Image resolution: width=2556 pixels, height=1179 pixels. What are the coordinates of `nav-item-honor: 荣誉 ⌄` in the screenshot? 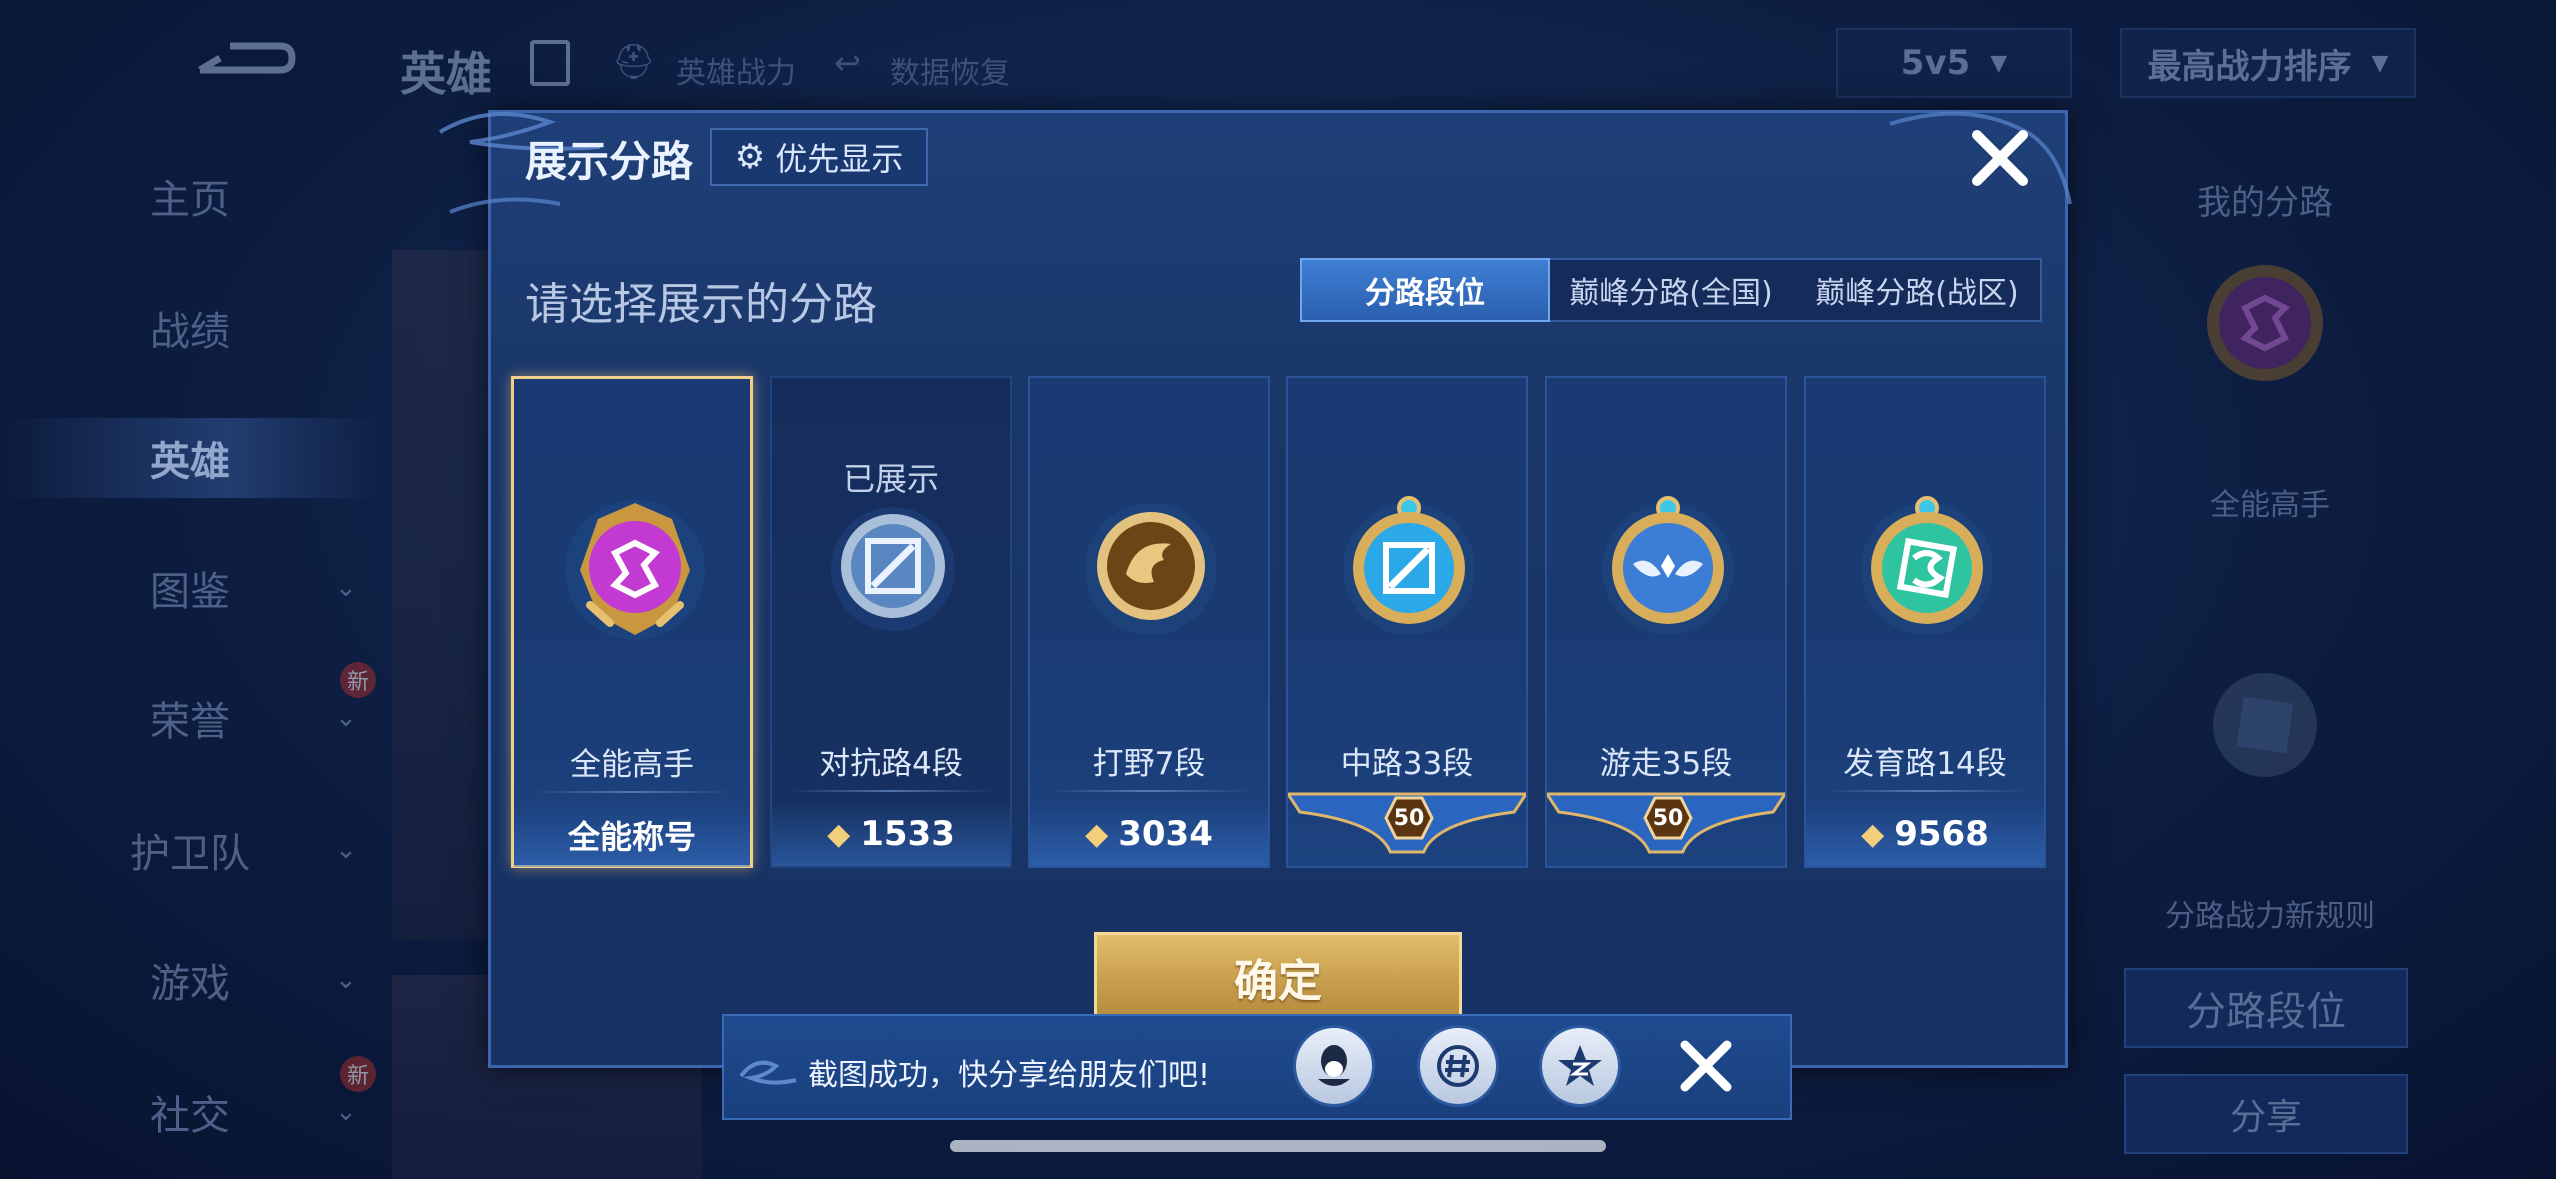 It's located at (190, 718).